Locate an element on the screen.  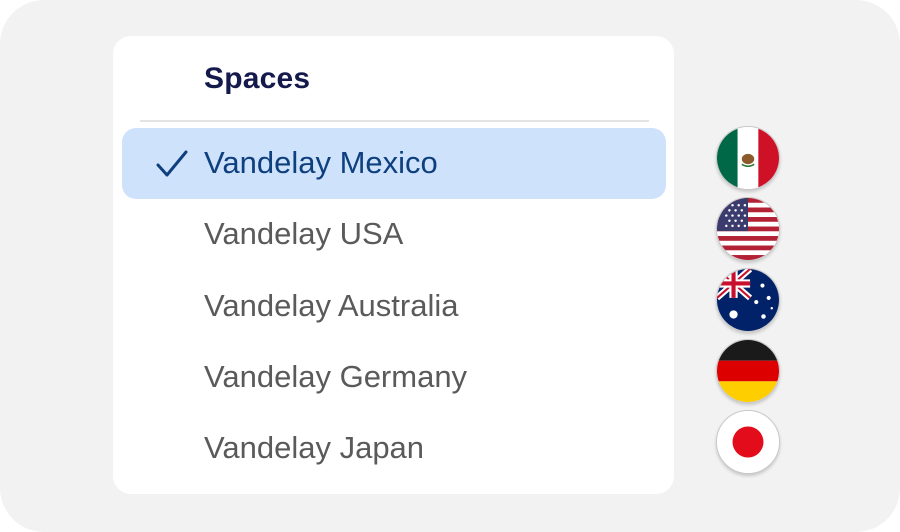
menu-item-label: Vandelay Australia is located at coordinates (331, 305).